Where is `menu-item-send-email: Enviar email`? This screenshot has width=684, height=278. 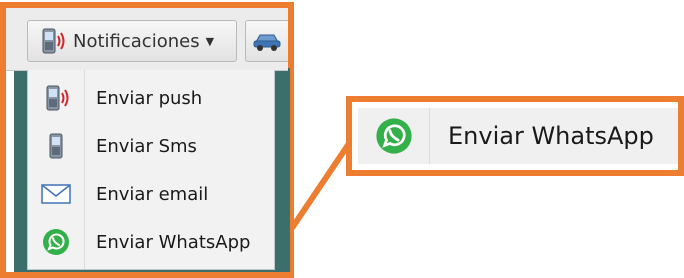
menu-item-send-email: Enviar email is located at coordinates (152, 194).